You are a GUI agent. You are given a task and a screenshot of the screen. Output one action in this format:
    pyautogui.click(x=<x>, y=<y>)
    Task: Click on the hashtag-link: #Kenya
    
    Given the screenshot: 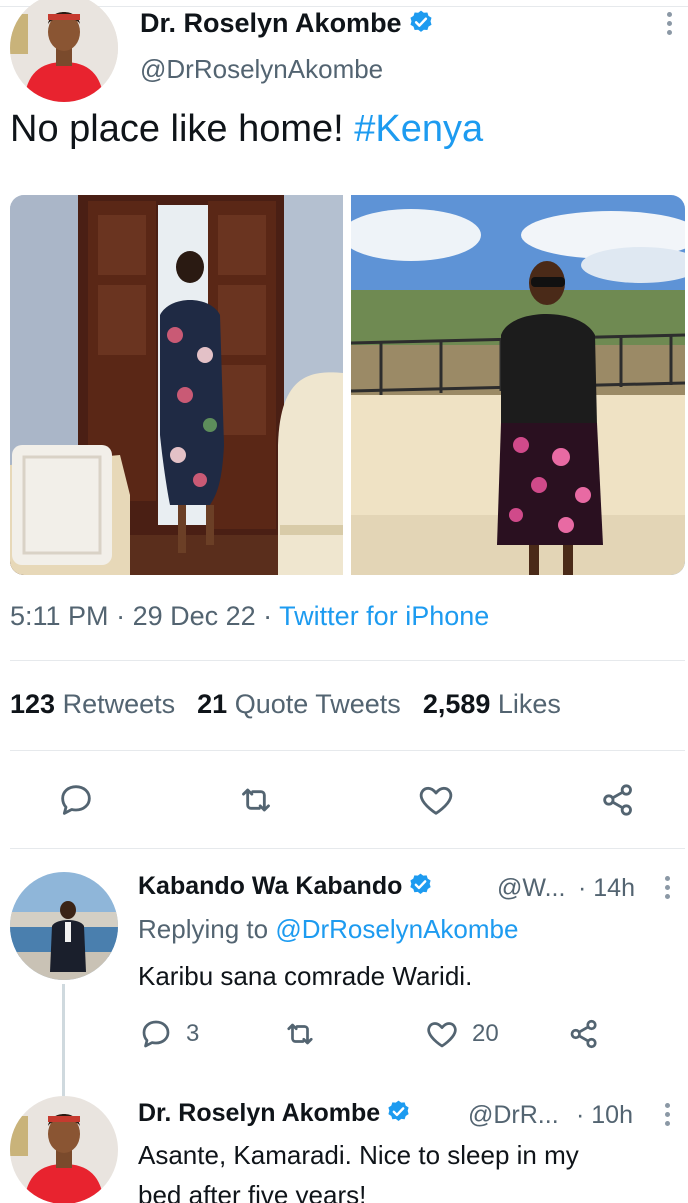 What is the action you would take?
    pyautogui.click(x=418, y=129)
    